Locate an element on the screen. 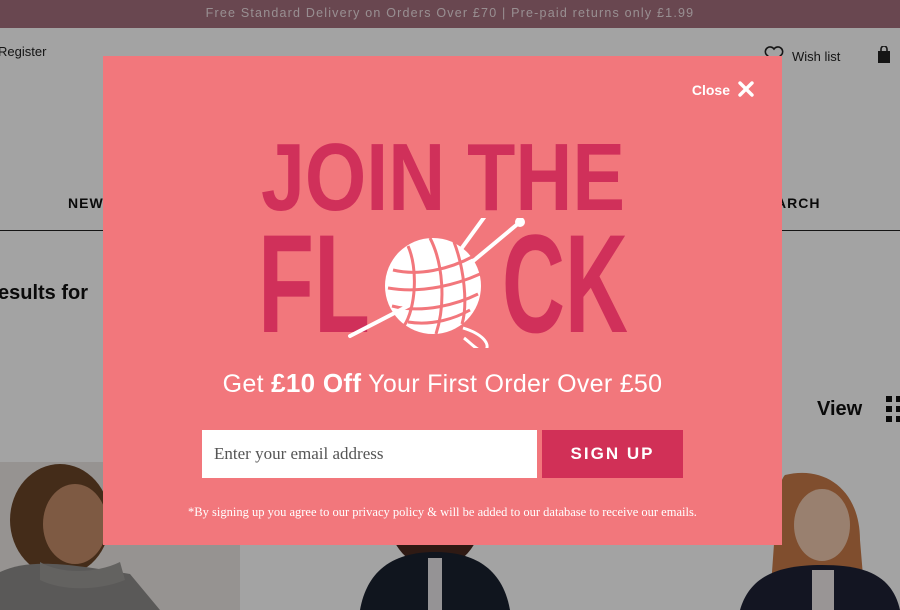  close-icon is located at coordinates (746, 90).